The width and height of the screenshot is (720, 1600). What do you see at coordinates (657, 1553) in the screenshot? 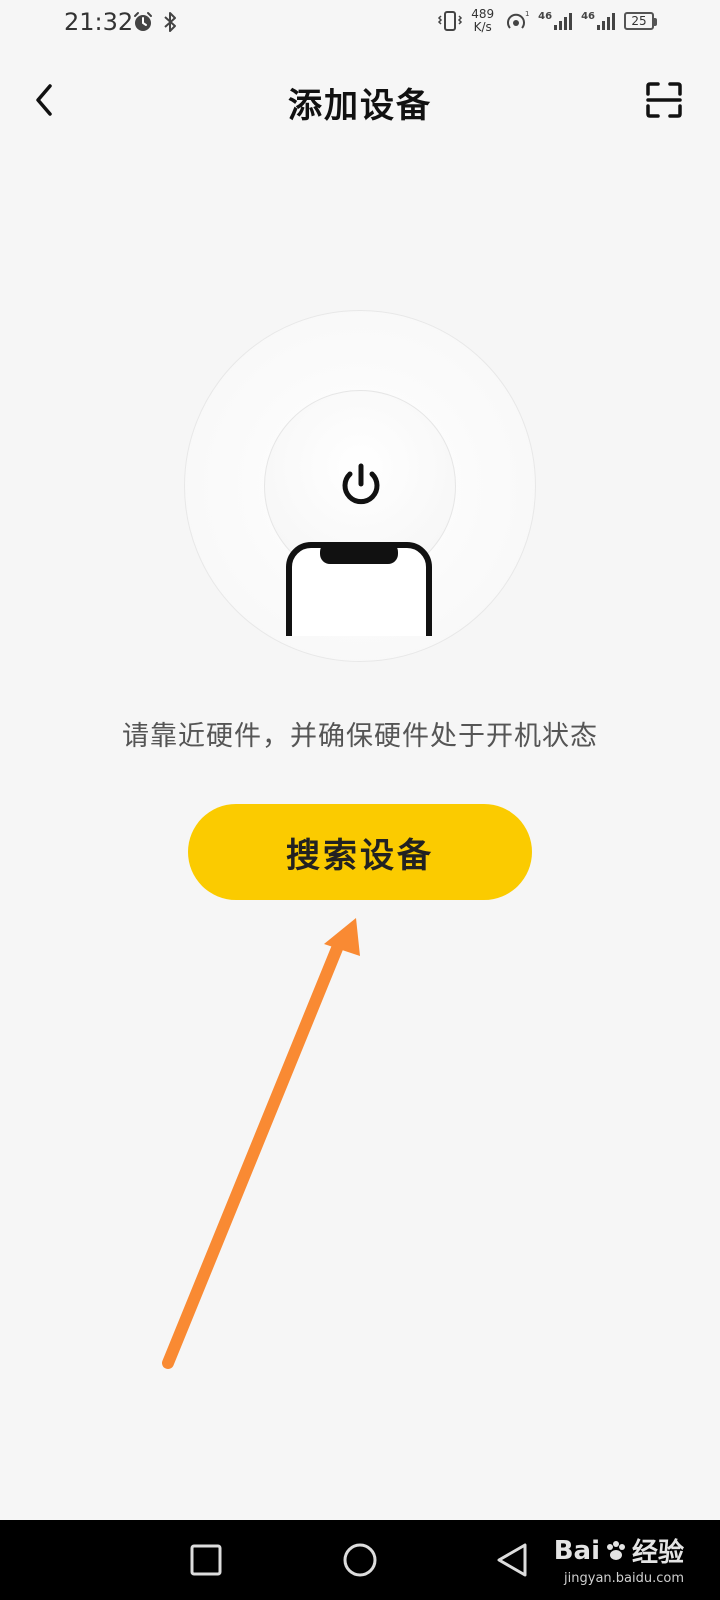
I see `watermark-brand-cn: 经验` at bounding box center [657, 1553].